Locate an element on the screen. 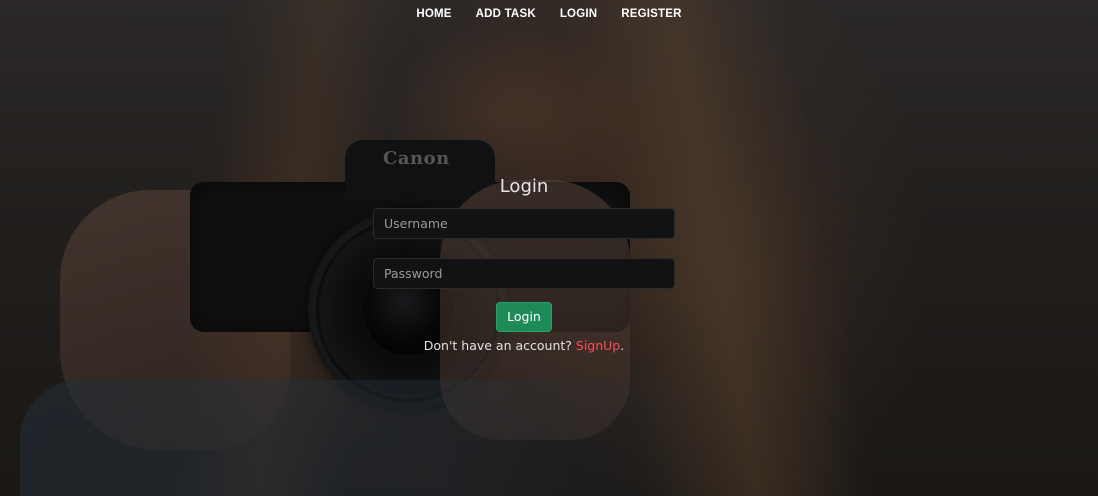 The image size is (1098, 496). top-nav: HOME ADD TASK LOGIN REGISTER is located at coordinates (549, 14).